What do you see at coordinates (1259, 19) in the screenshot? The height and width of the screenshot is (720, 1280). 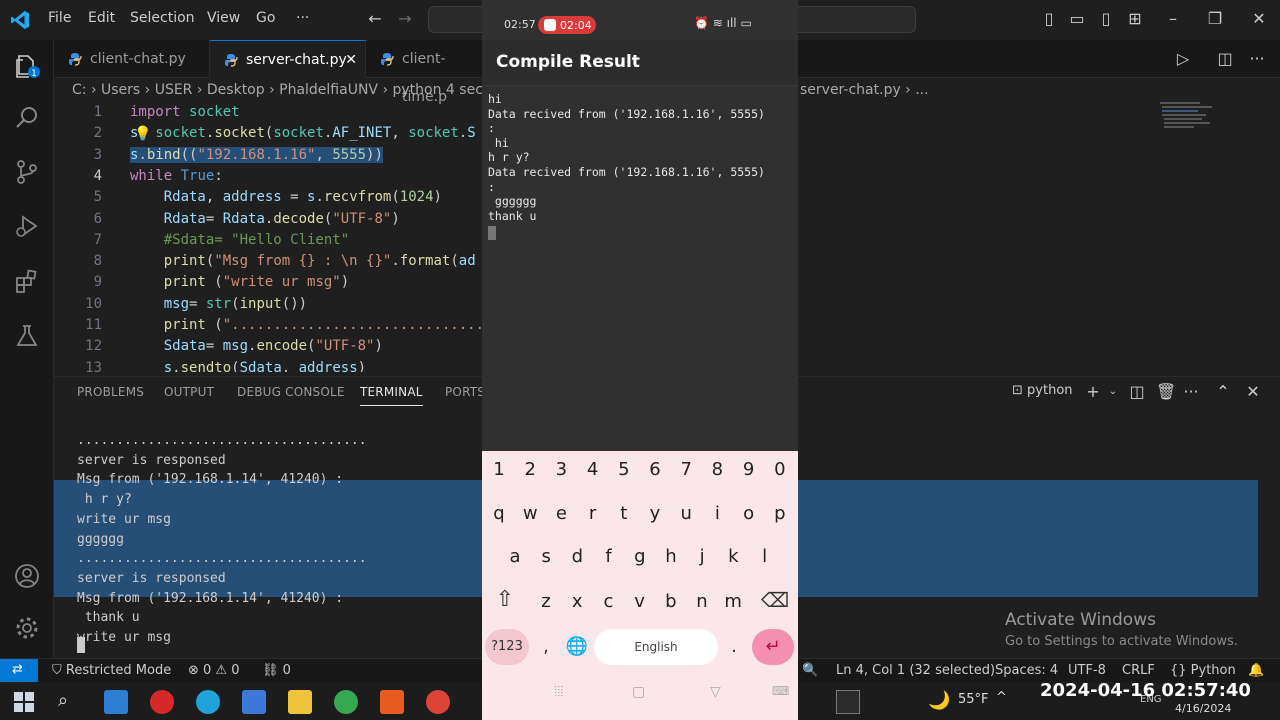 I see `close-window-icon: ✕` at bounding box center [1259, 19].